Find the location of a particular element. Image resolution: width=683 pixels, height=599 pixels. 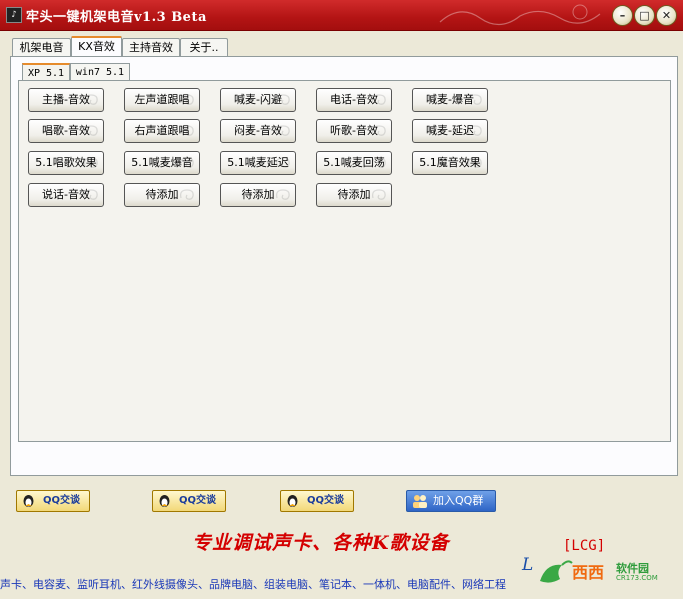

effect-button: 右声道跟唱 is located at coordinates (162, 131).